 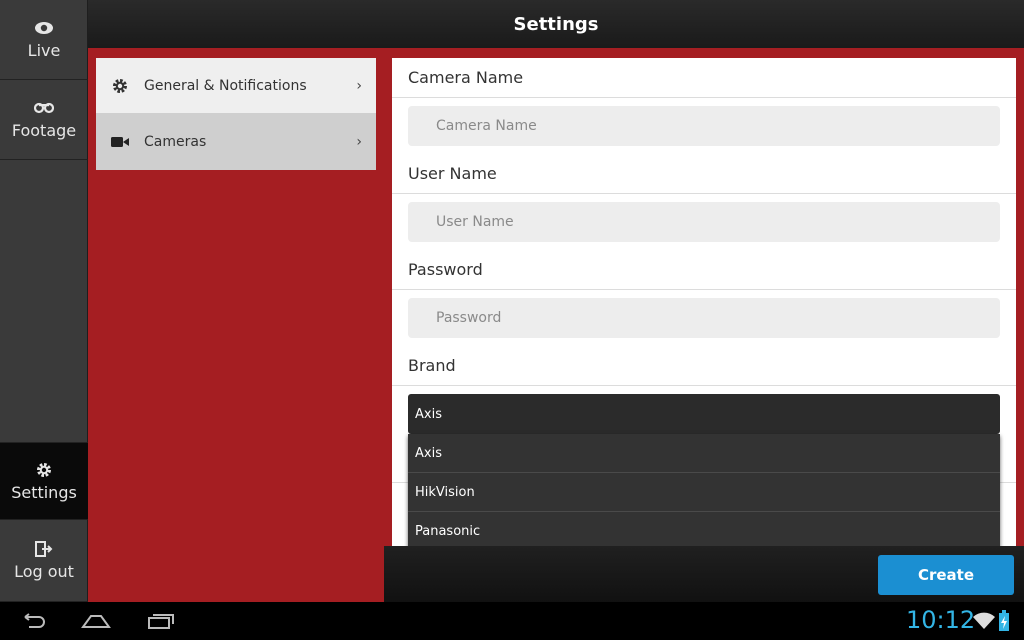 I want to click on create-button: Create, so click(x=946, y=575).